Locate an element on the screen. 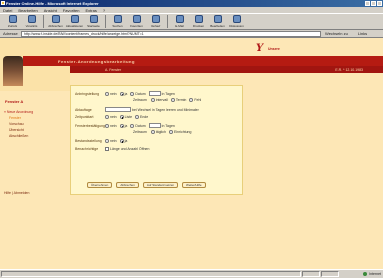  edit-icon is located at coordinates (217, 19).